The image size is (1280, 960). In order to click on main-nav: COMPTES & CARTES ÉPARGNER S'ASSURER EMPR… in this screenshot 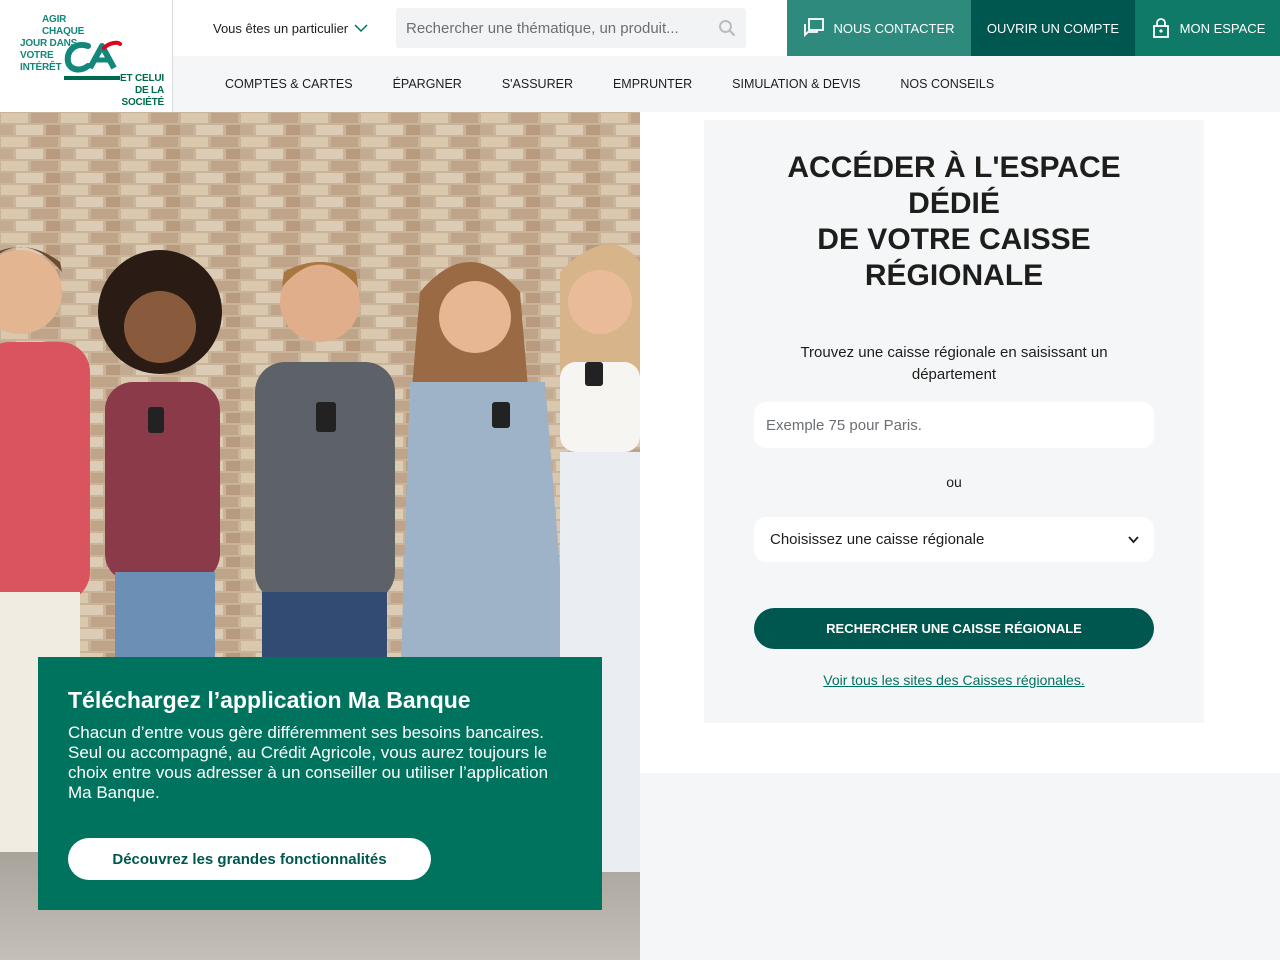, I will do `click(726, 84)`.